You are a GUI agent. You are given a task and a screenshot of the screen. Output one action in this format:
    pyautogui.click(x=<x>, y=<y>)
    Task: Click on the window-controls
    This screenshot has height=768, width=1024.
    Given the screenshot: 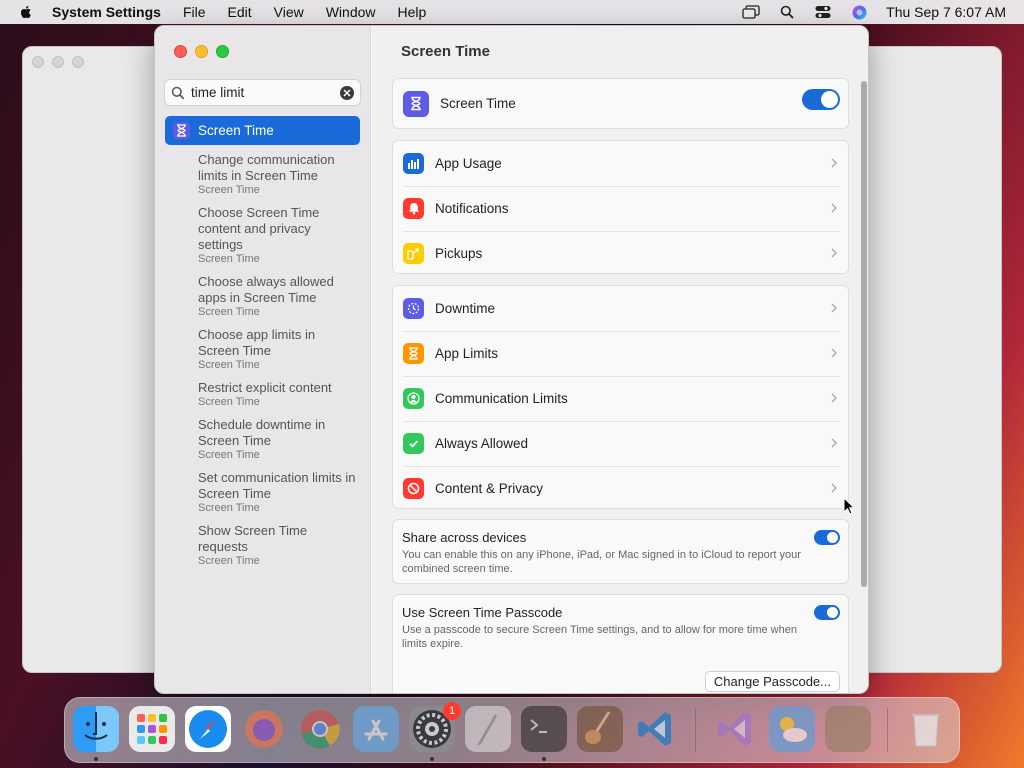 What is the action you would take?
    pyautogui.click(x=201, y=51)
    